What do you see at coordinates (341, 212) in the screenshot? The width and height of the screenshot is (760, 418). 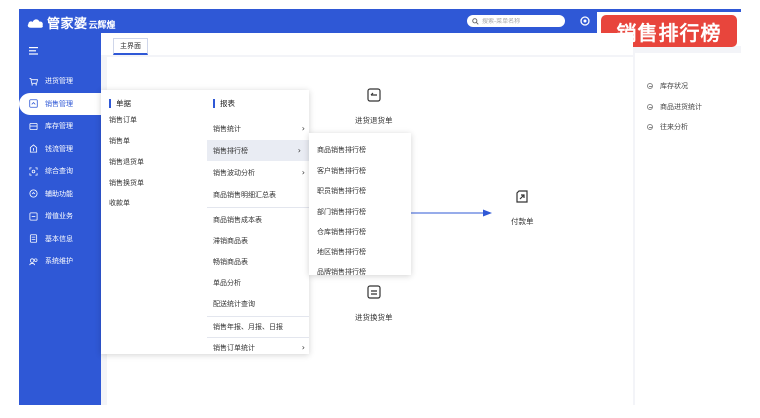 I see `submenu-item-department-ranking: 部门销售排行榜` at bounding box center [341, 212].